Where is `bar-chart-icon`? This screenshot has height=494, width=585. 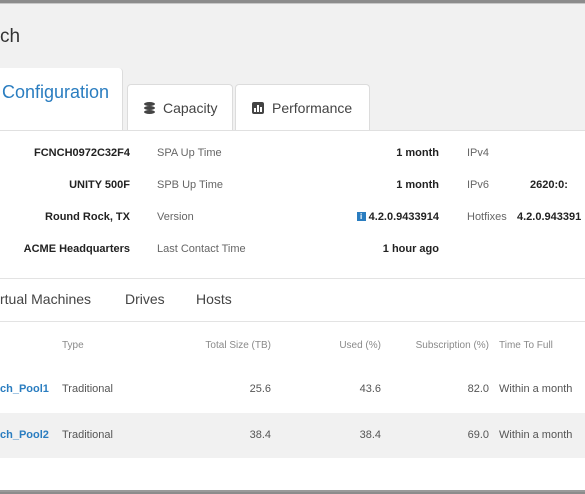 bar-chart-icon is located at coordinates (258, 107).